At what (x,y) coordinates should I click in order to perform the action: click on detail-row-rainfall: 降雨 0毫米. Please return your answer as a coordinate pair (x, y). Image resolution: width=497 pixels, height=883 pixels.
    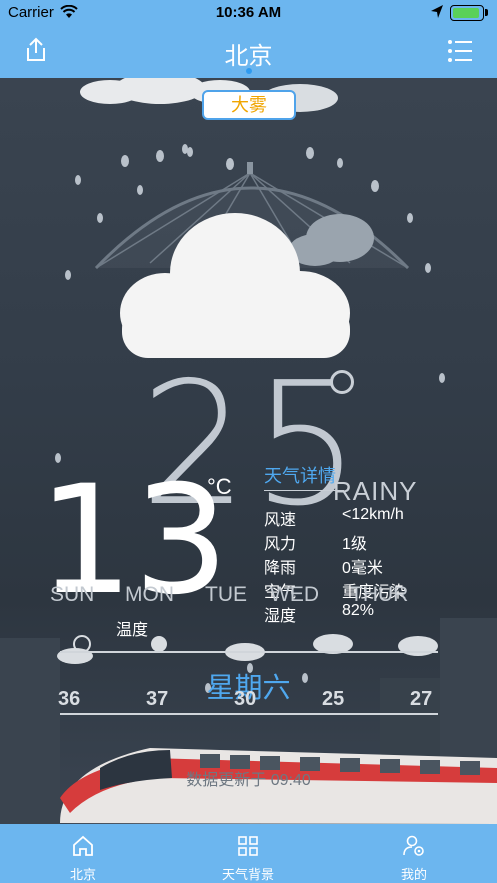
    Looking at the image, I should click on (323, 568).